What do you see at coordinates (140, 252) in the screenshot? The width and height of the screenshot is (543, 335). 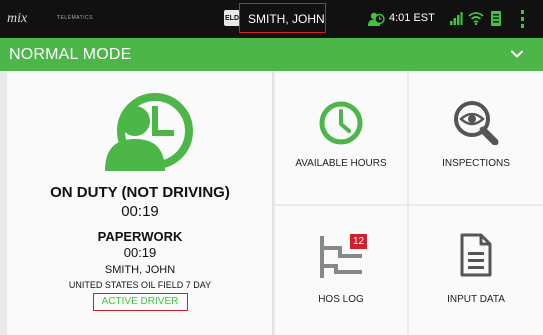 I see `activity-time: 00:19` at bounding box center [140, 252].